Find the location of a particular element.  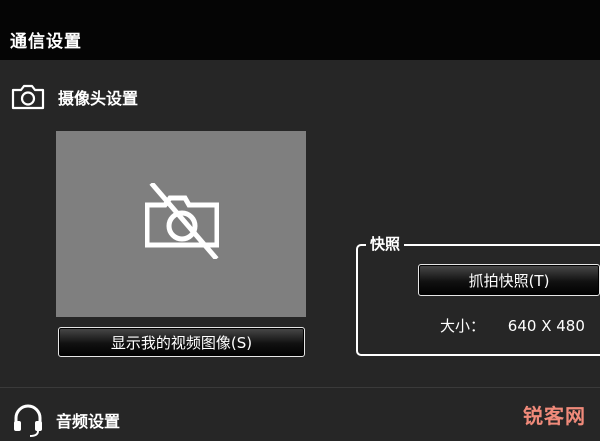

headset-icon is located at coordinates (28, 420).